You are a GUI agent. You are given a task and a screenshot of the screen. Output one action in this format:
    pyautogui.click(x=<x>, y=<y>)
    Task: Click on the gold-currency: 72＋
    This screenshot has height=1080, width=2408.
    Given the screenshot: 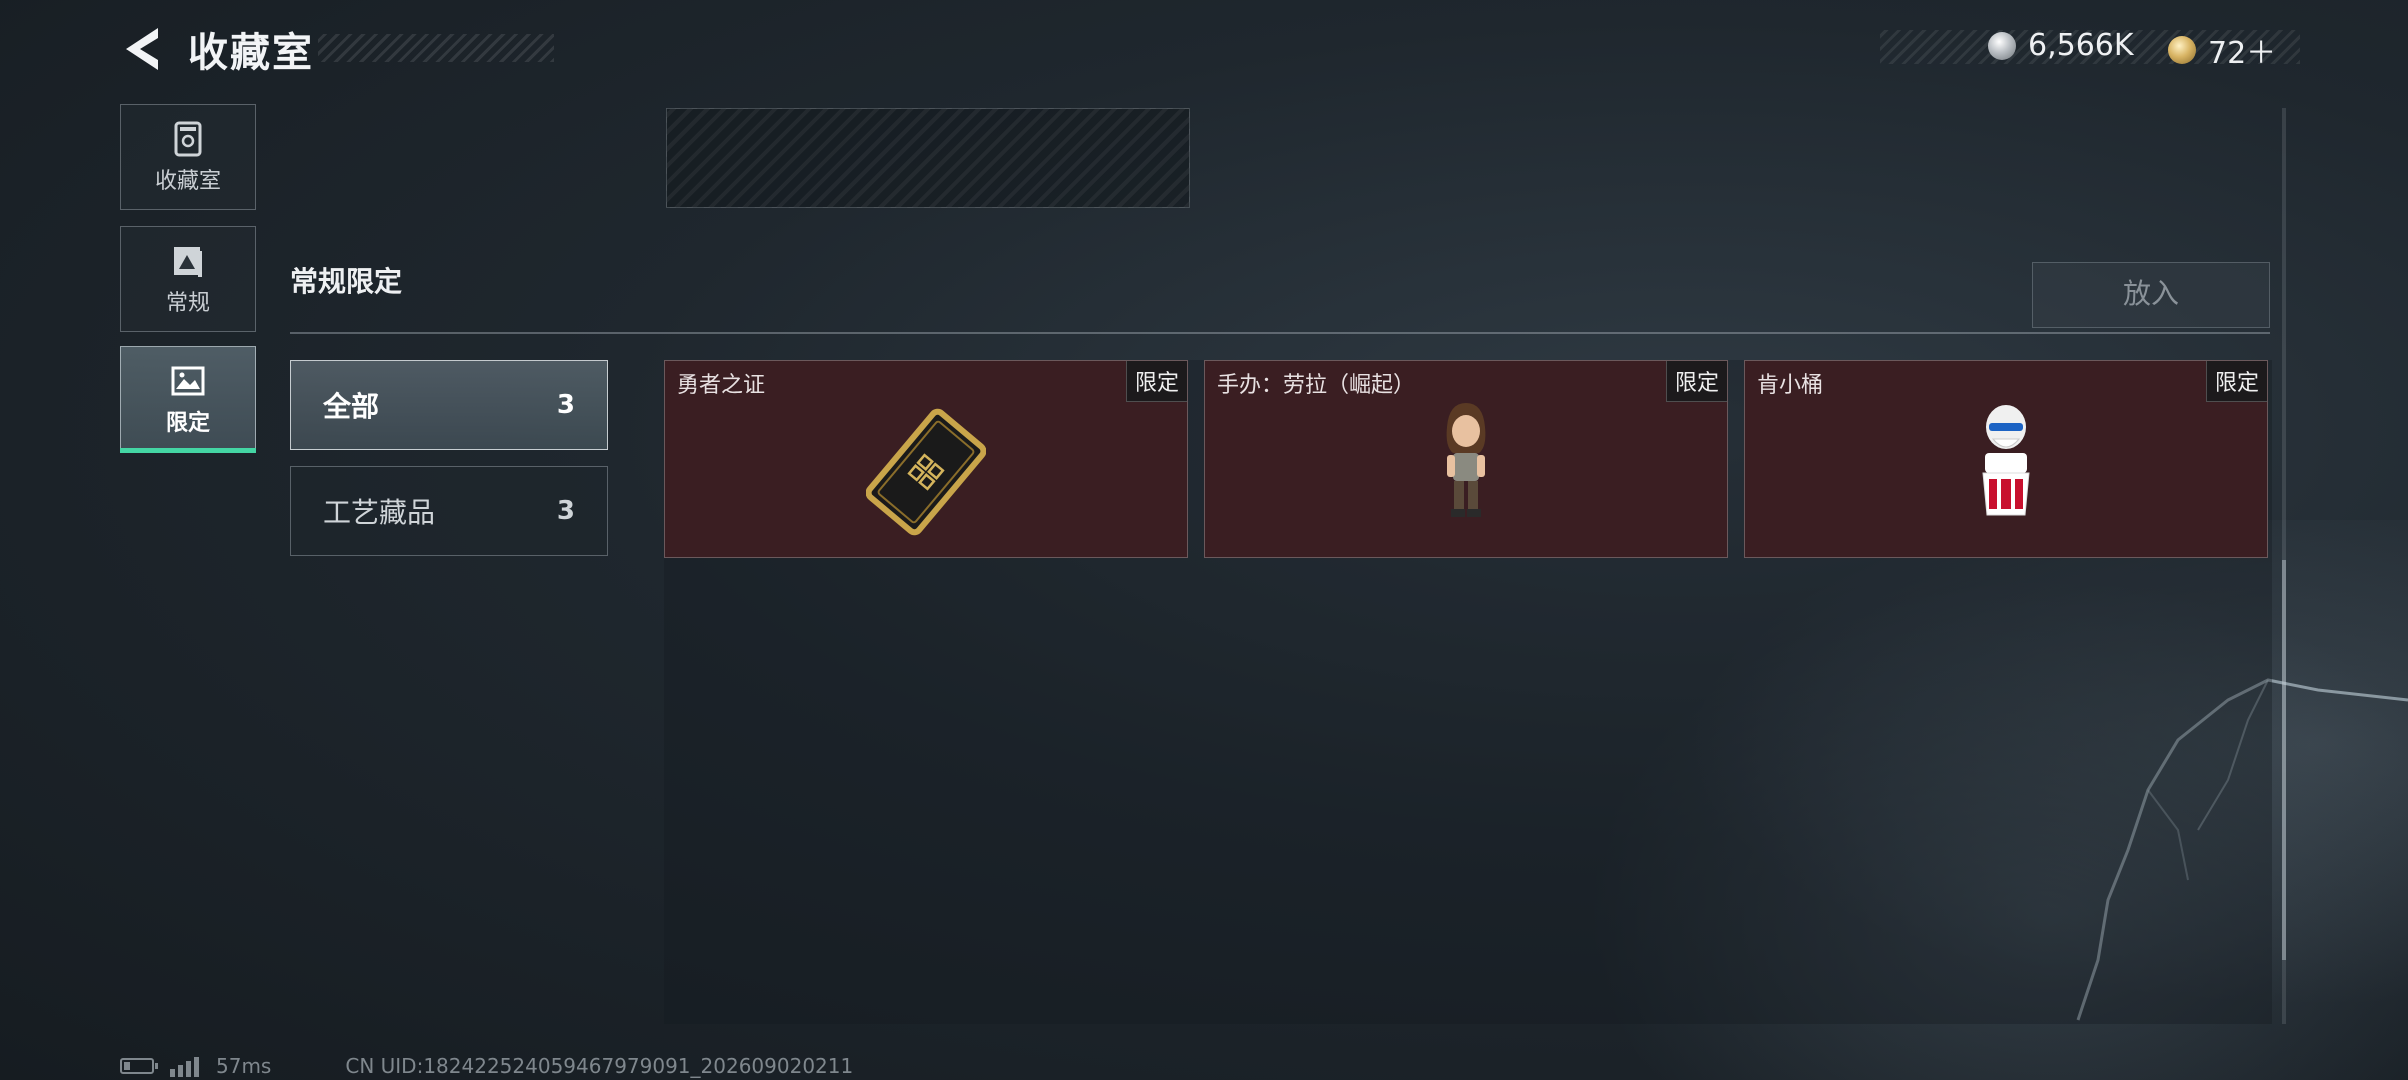 What is the action you would take?
    pyautogui.click(x=2222, y=50)
    